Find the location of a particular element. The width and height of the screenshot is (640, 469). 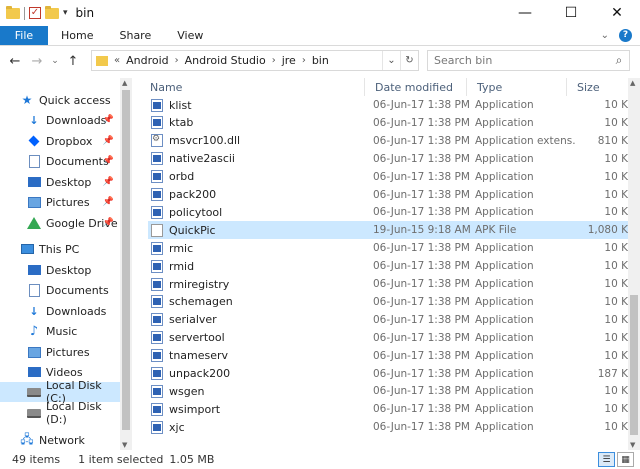

properties-icon: ✓ is located at coordinates (35, 13).